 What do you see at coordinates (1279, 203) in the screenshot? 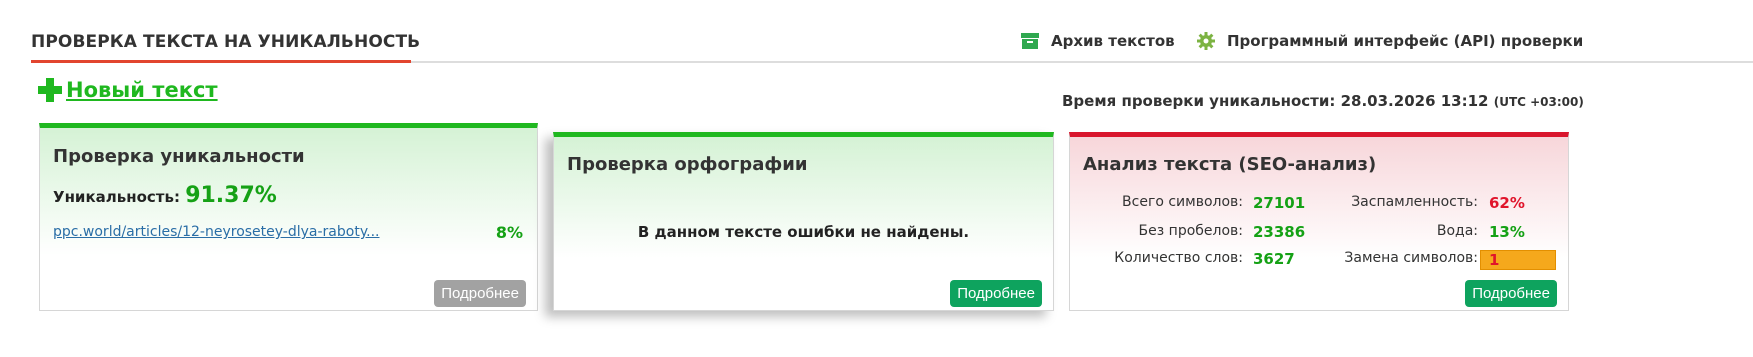
I see `total-chars-value: 27101` at bounding box center [1279, 203].